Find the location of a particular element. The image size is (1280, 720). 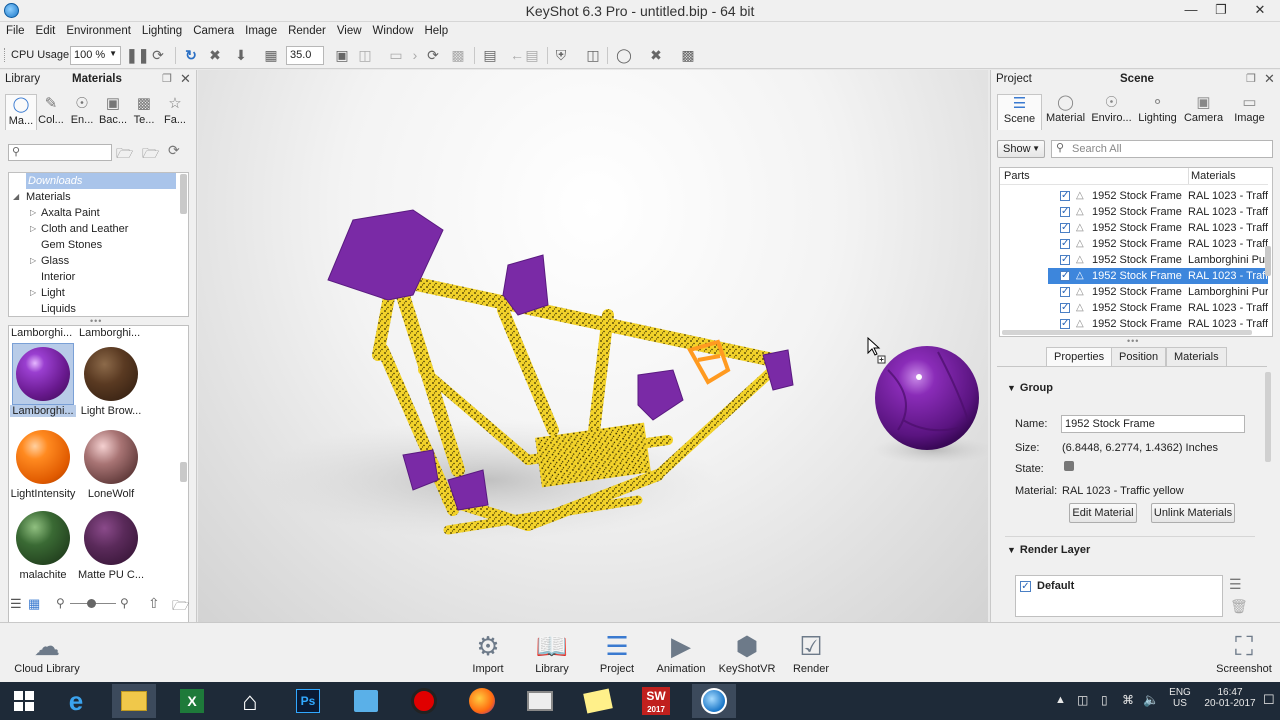

menu-window: Window is located at coordinates (393, 29).